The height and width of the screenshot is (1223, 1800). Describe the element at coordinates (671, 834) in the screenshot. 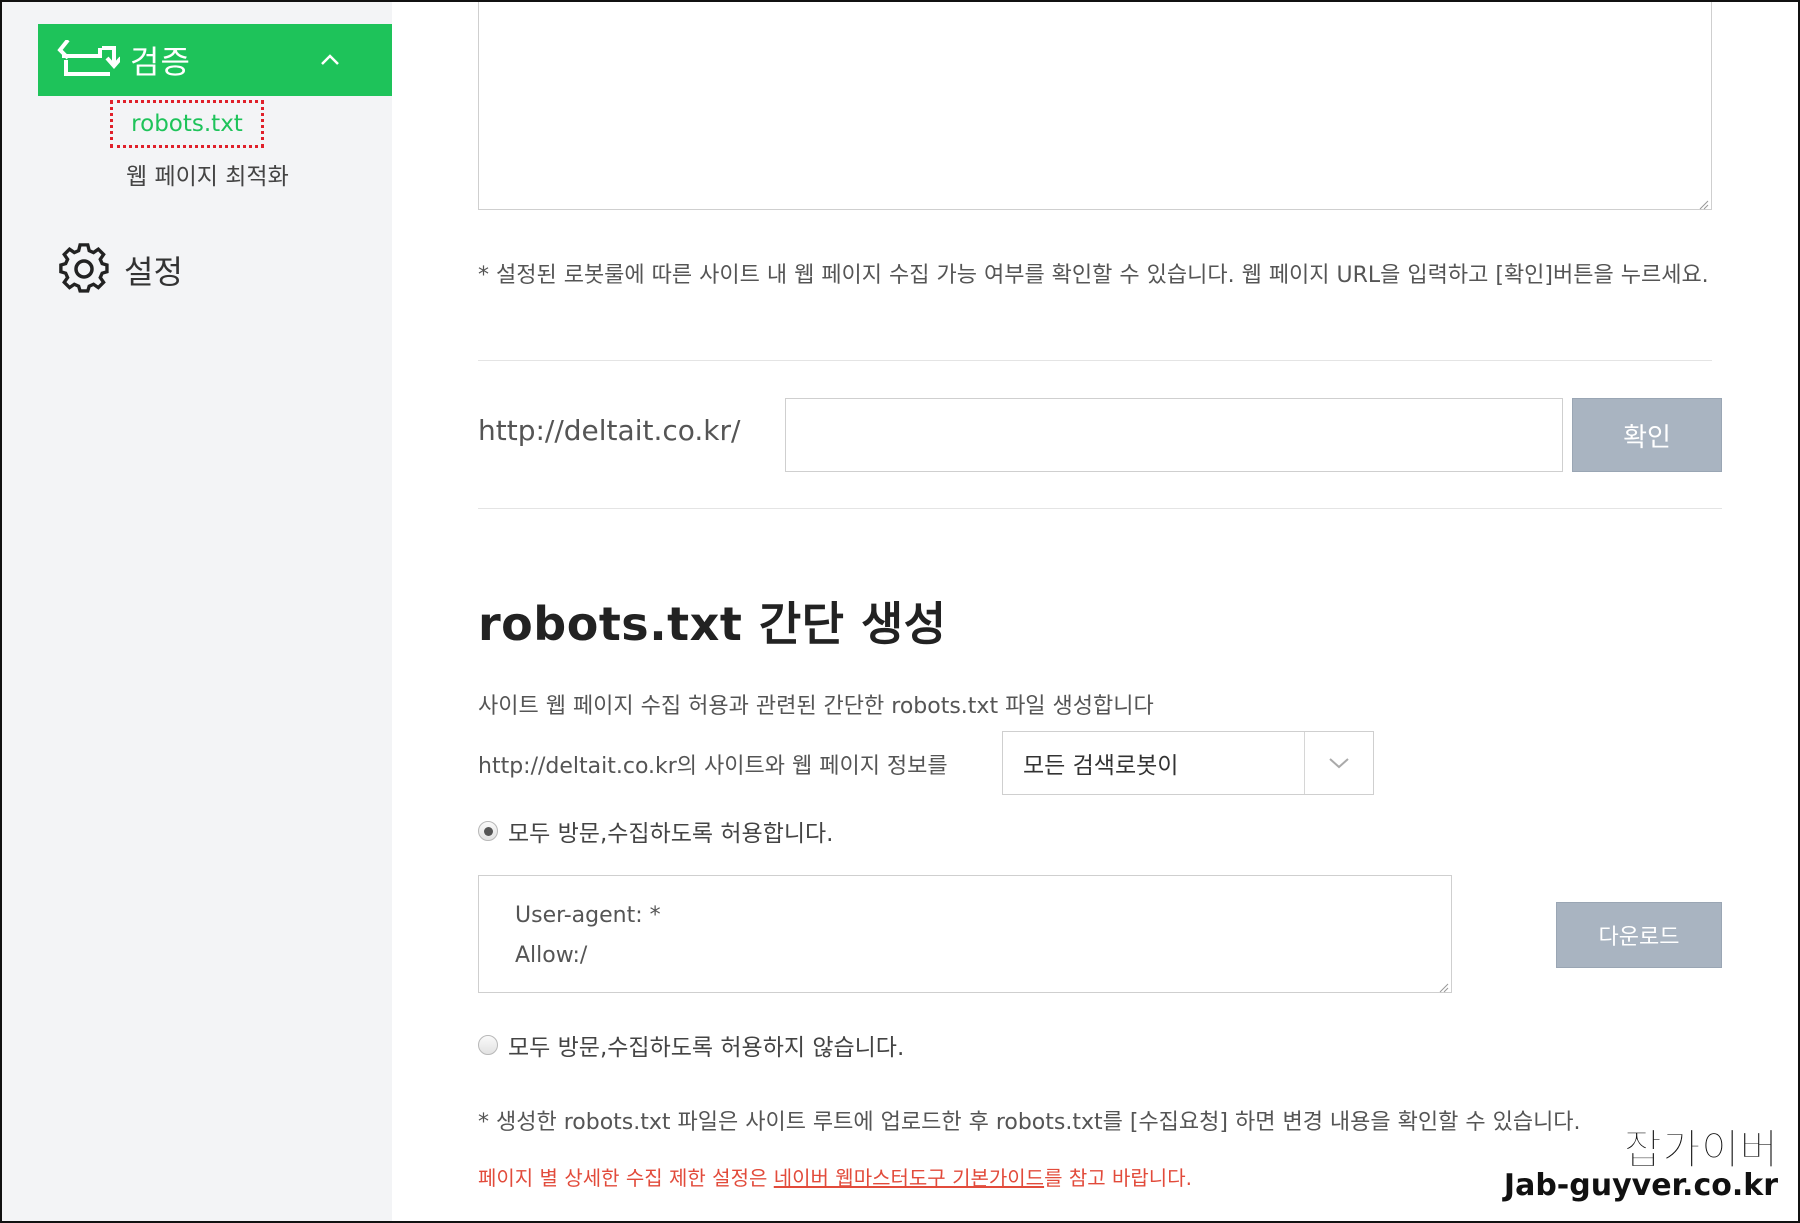

I see `radio-allow-label: 모두 방문,수집하도록 허용합니다.` at that location.